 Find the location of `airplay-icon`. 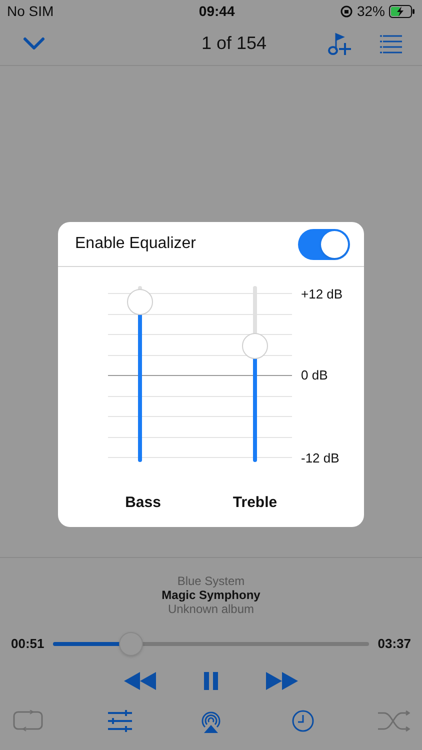

airplay-icon is located at coordinates (211, 721).